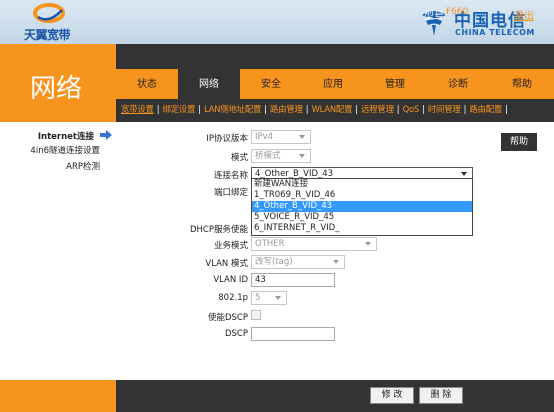  I want to click on conn-name-label: 连接名称, so click(230, 176).